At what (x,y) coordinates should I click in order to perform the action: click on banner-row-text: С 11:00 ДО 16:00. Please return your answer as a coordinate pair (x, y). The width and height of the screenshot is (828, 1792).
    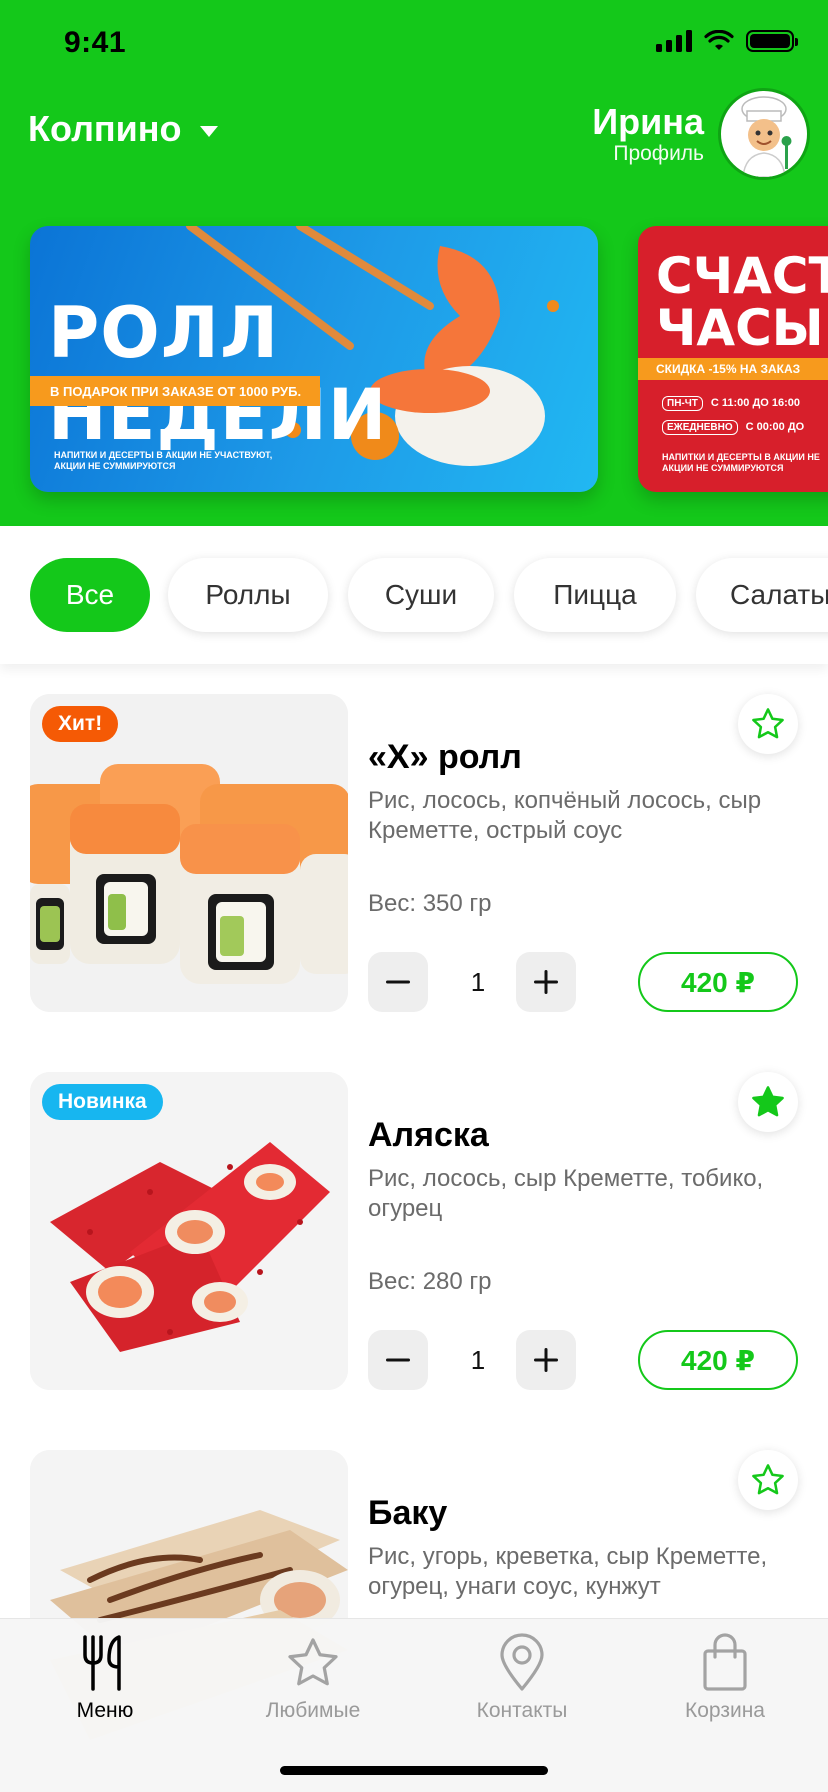
    Looking at the image, I should click on (755, 403).